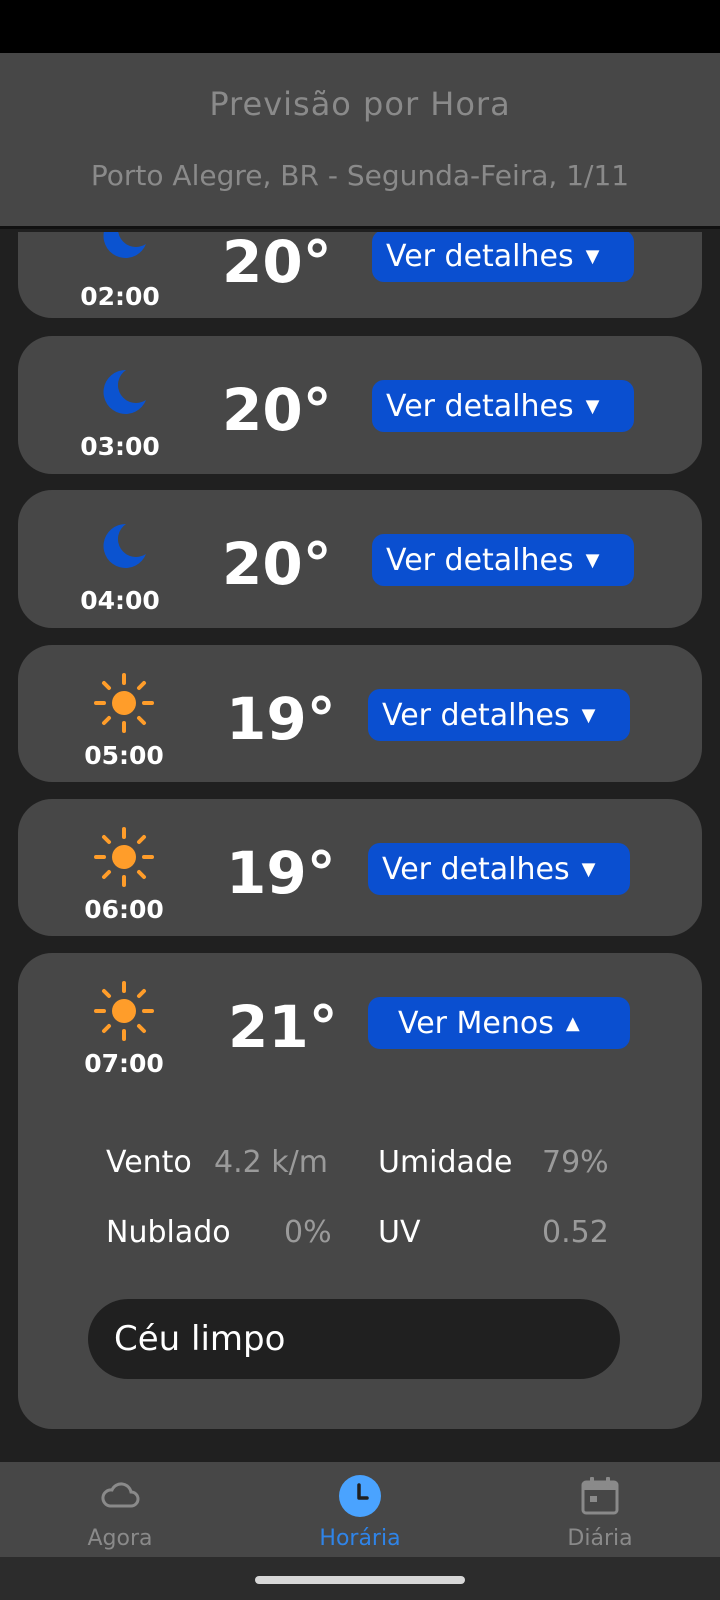 The height and width of the screenshot is (1600, 720). I want to click on cloud-value: 0%, so click(308, 1232).